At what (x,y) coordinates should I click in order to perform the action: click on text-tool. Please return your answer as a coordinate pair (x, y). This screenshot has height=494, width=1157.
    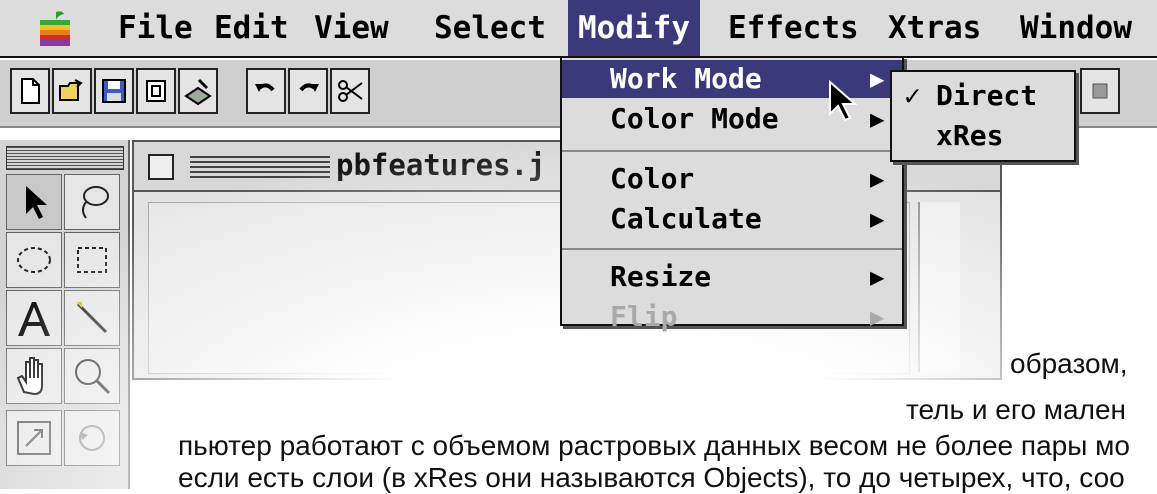
    Looking at the image, I should click on (34, 318).